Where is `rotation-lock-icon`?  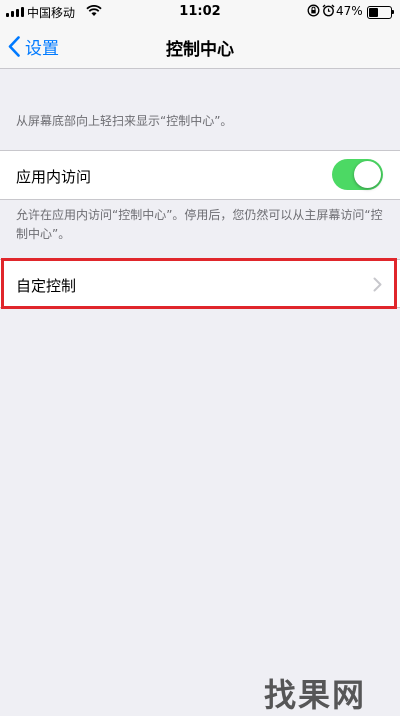
rotation-lock-icon is located at coordinates (313, 12).